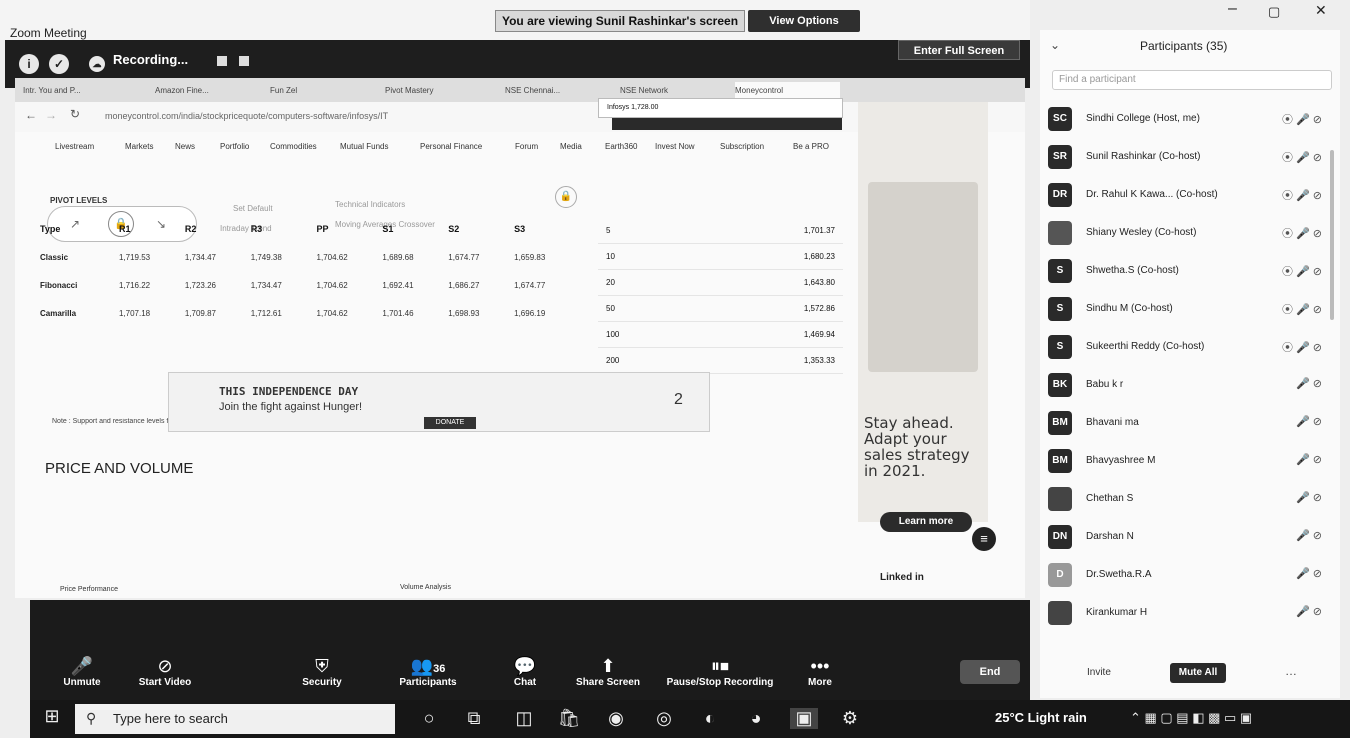 The width and height of the screenshot is (1350, 738). I want to click on share-screen-button: ⬆ Share Screen, so click(608, 672).